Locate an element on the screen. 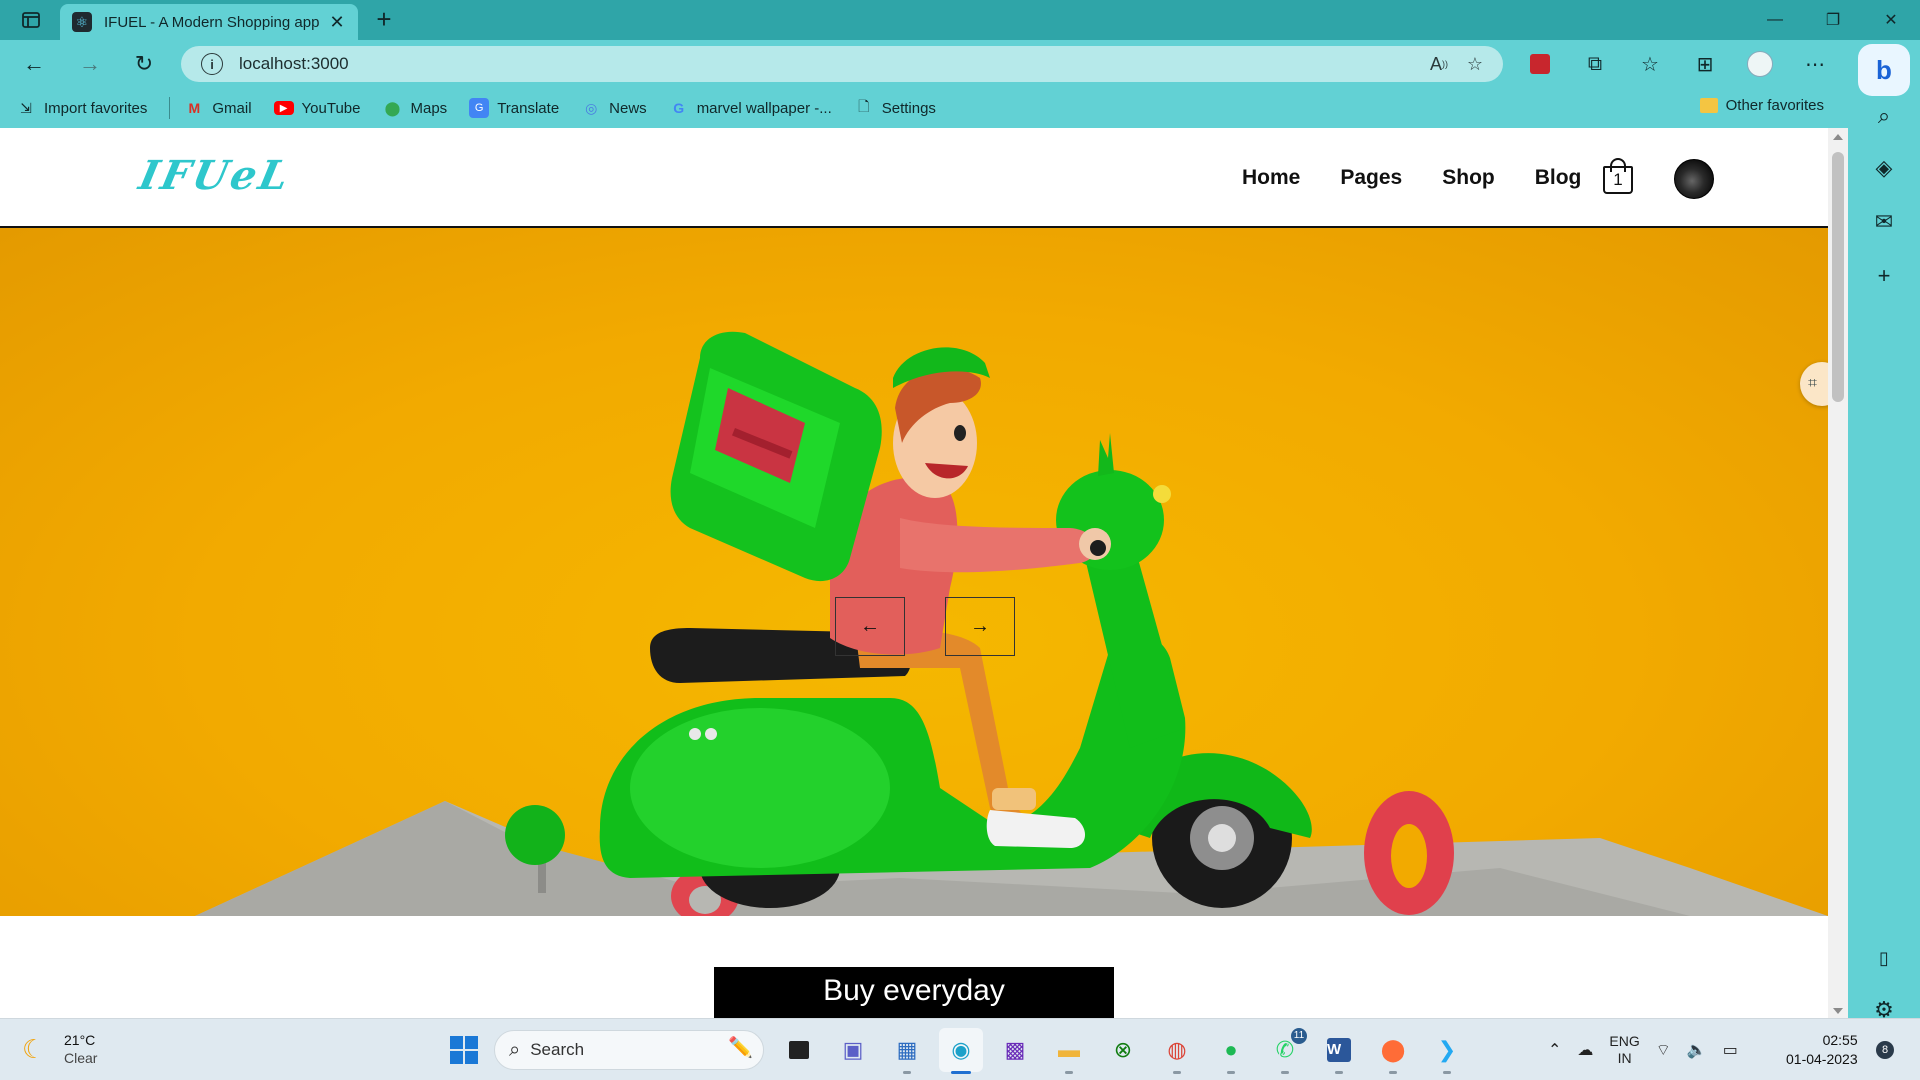 This screenshot has height=1080, width=1920. bookmark-settings: 🗋 Settings is located at coordinates (895, 108).